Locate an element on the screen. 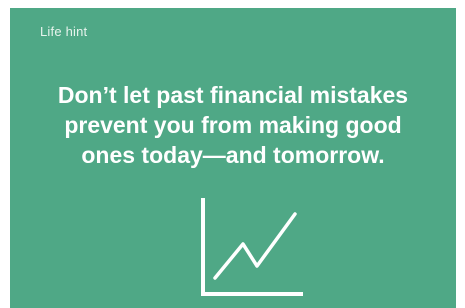 The width and height of the screenshot is (465, 308). headline-line-1: Don’t let past financial mistakes is located at coordinates (233, 95).